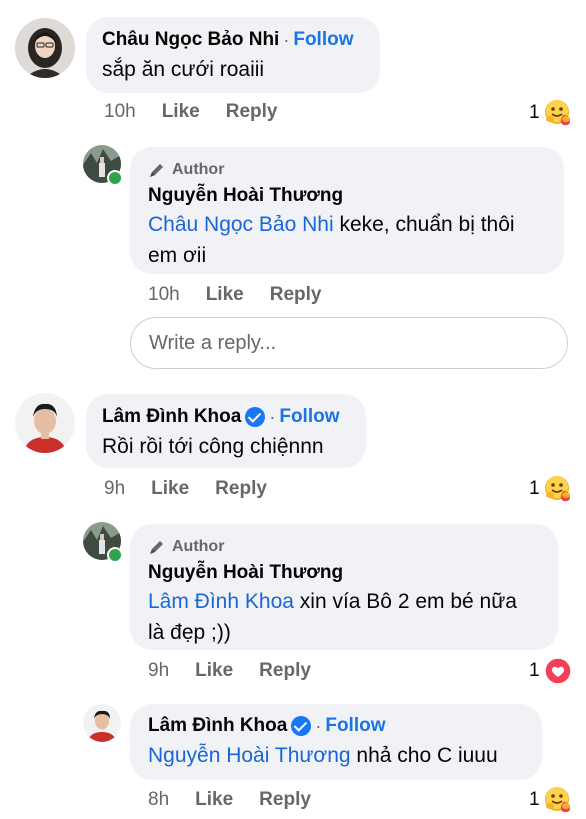  What do you see at coordinates (114, 489) in the screenshot?
I see `comment-time: 9h` at bounding box center [114, 489].